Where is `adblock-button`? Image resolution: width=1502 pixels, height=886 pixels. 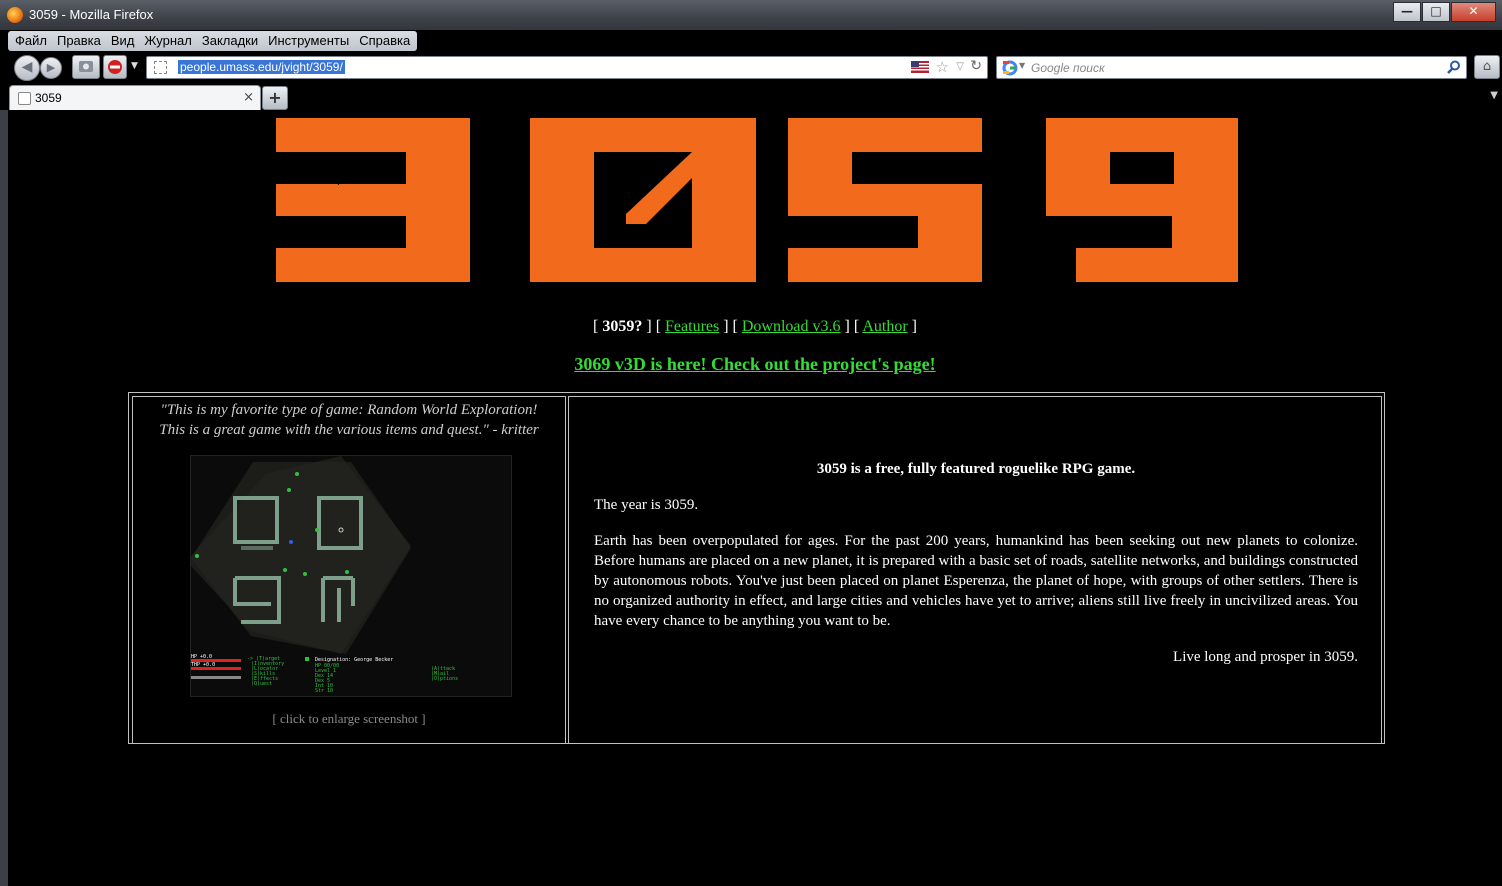 adblock-button is located at coordinates (115, 67).